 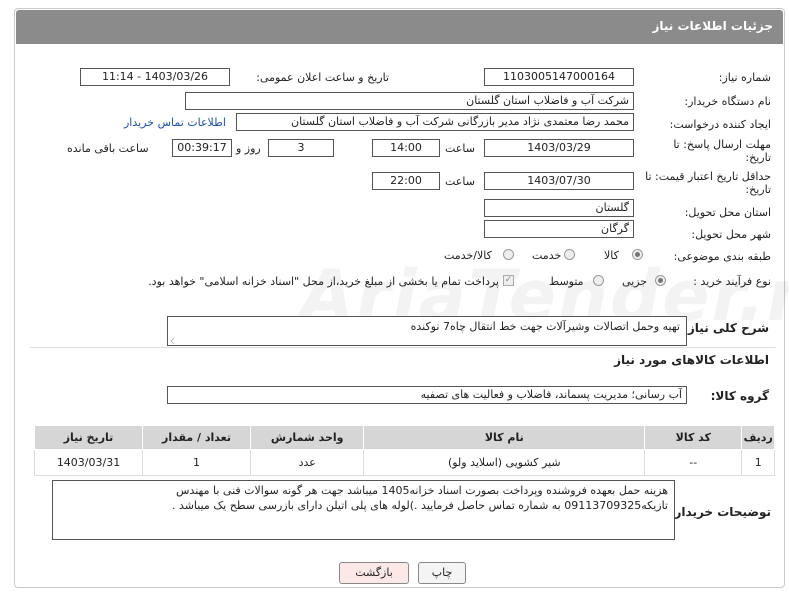 I want to click on reply-date-field: 1403/03/29, so click(x=559, y=148).